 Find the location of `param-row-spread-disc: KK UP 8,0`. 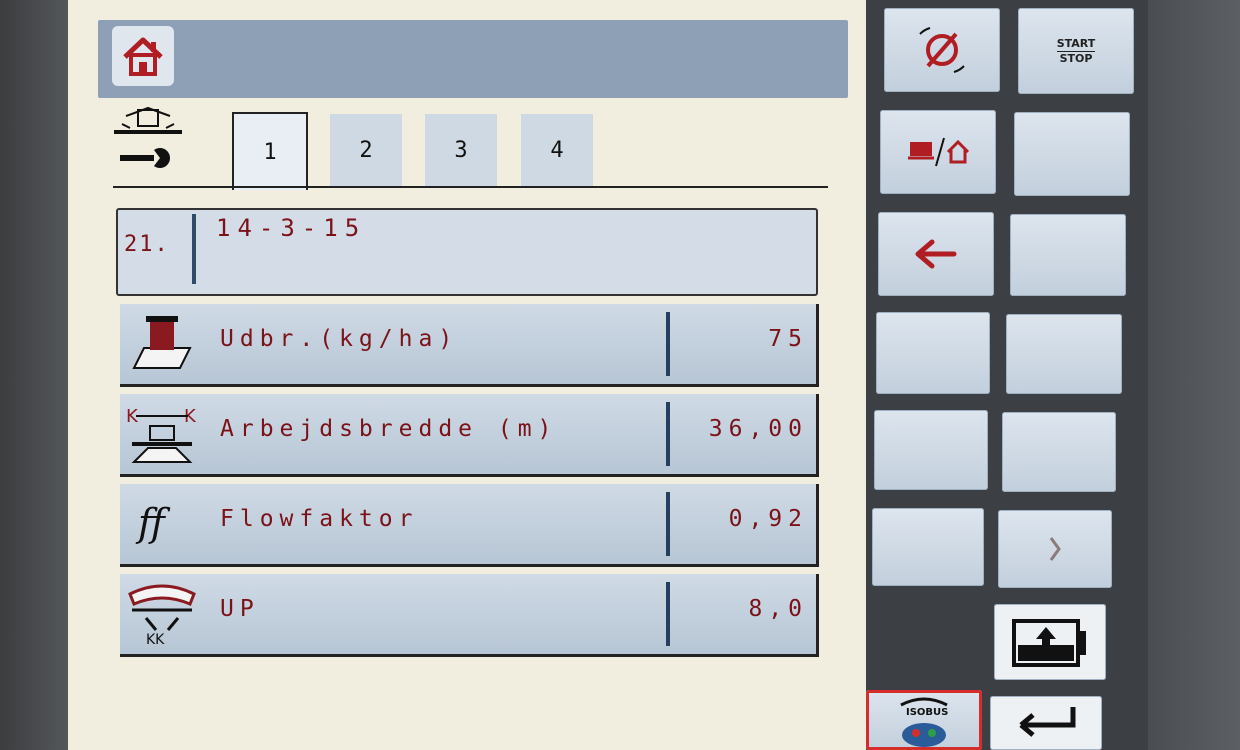

param-row-spread-disc: KK UP 8,0 is located at coordinates (469, 615).